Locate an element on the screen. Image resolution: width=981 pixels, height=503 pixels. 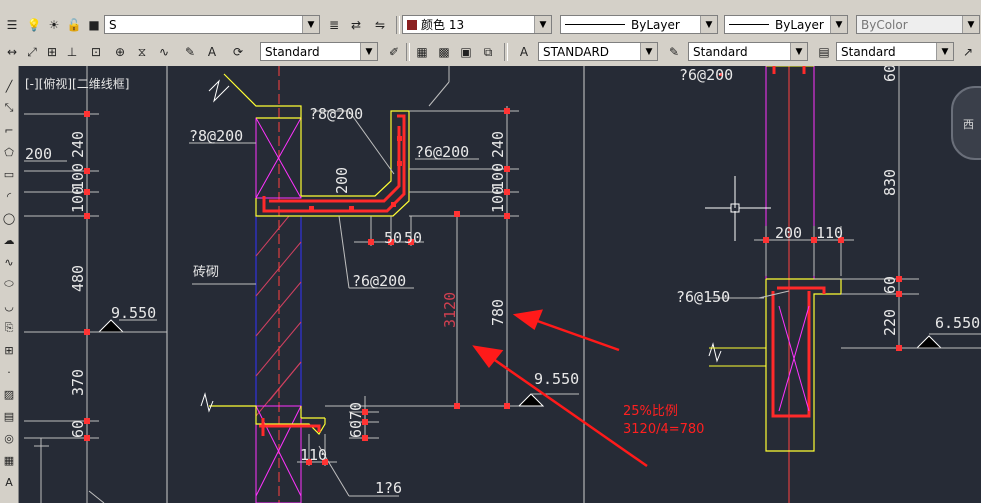
red-arrows is located at coordinates (560, 388).